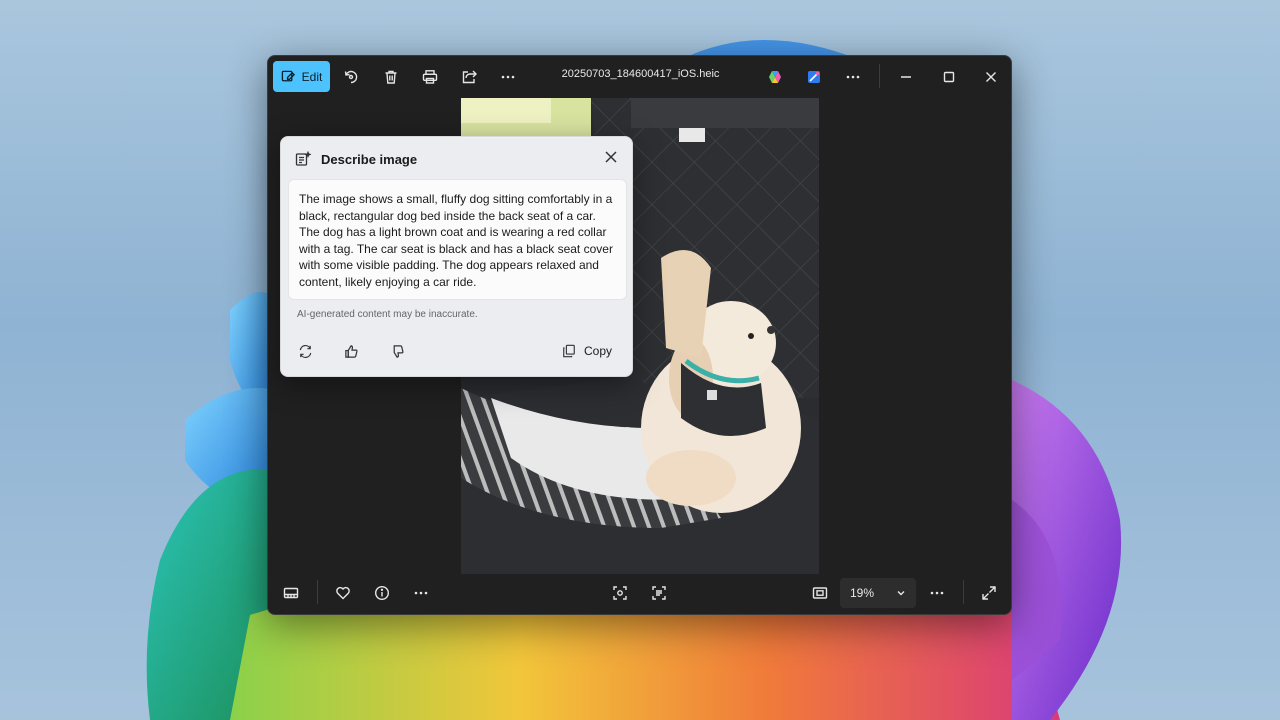  I want to click on copy-button: Copy, so click(587, 351).